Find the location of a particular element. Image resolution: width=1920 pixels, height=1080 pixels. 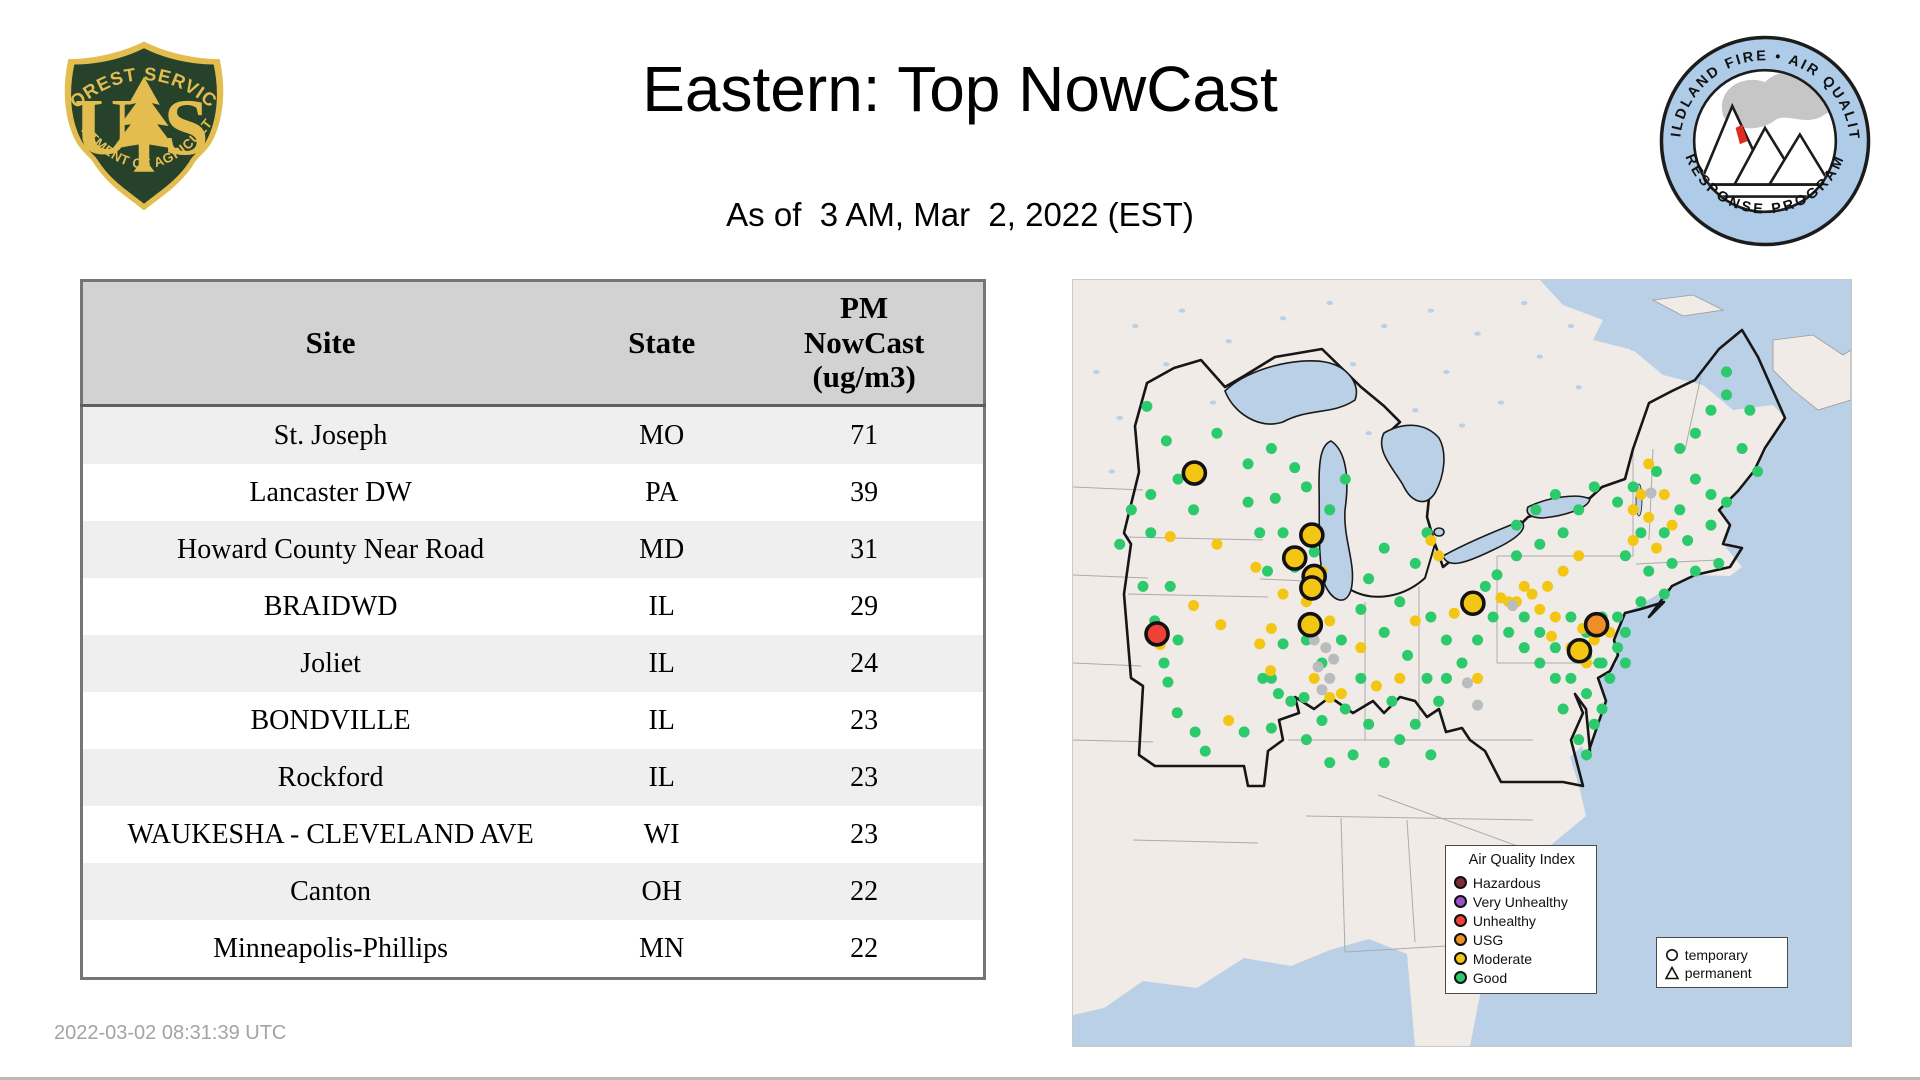

good-swatch-icon is located at coordinates (1460, 978).